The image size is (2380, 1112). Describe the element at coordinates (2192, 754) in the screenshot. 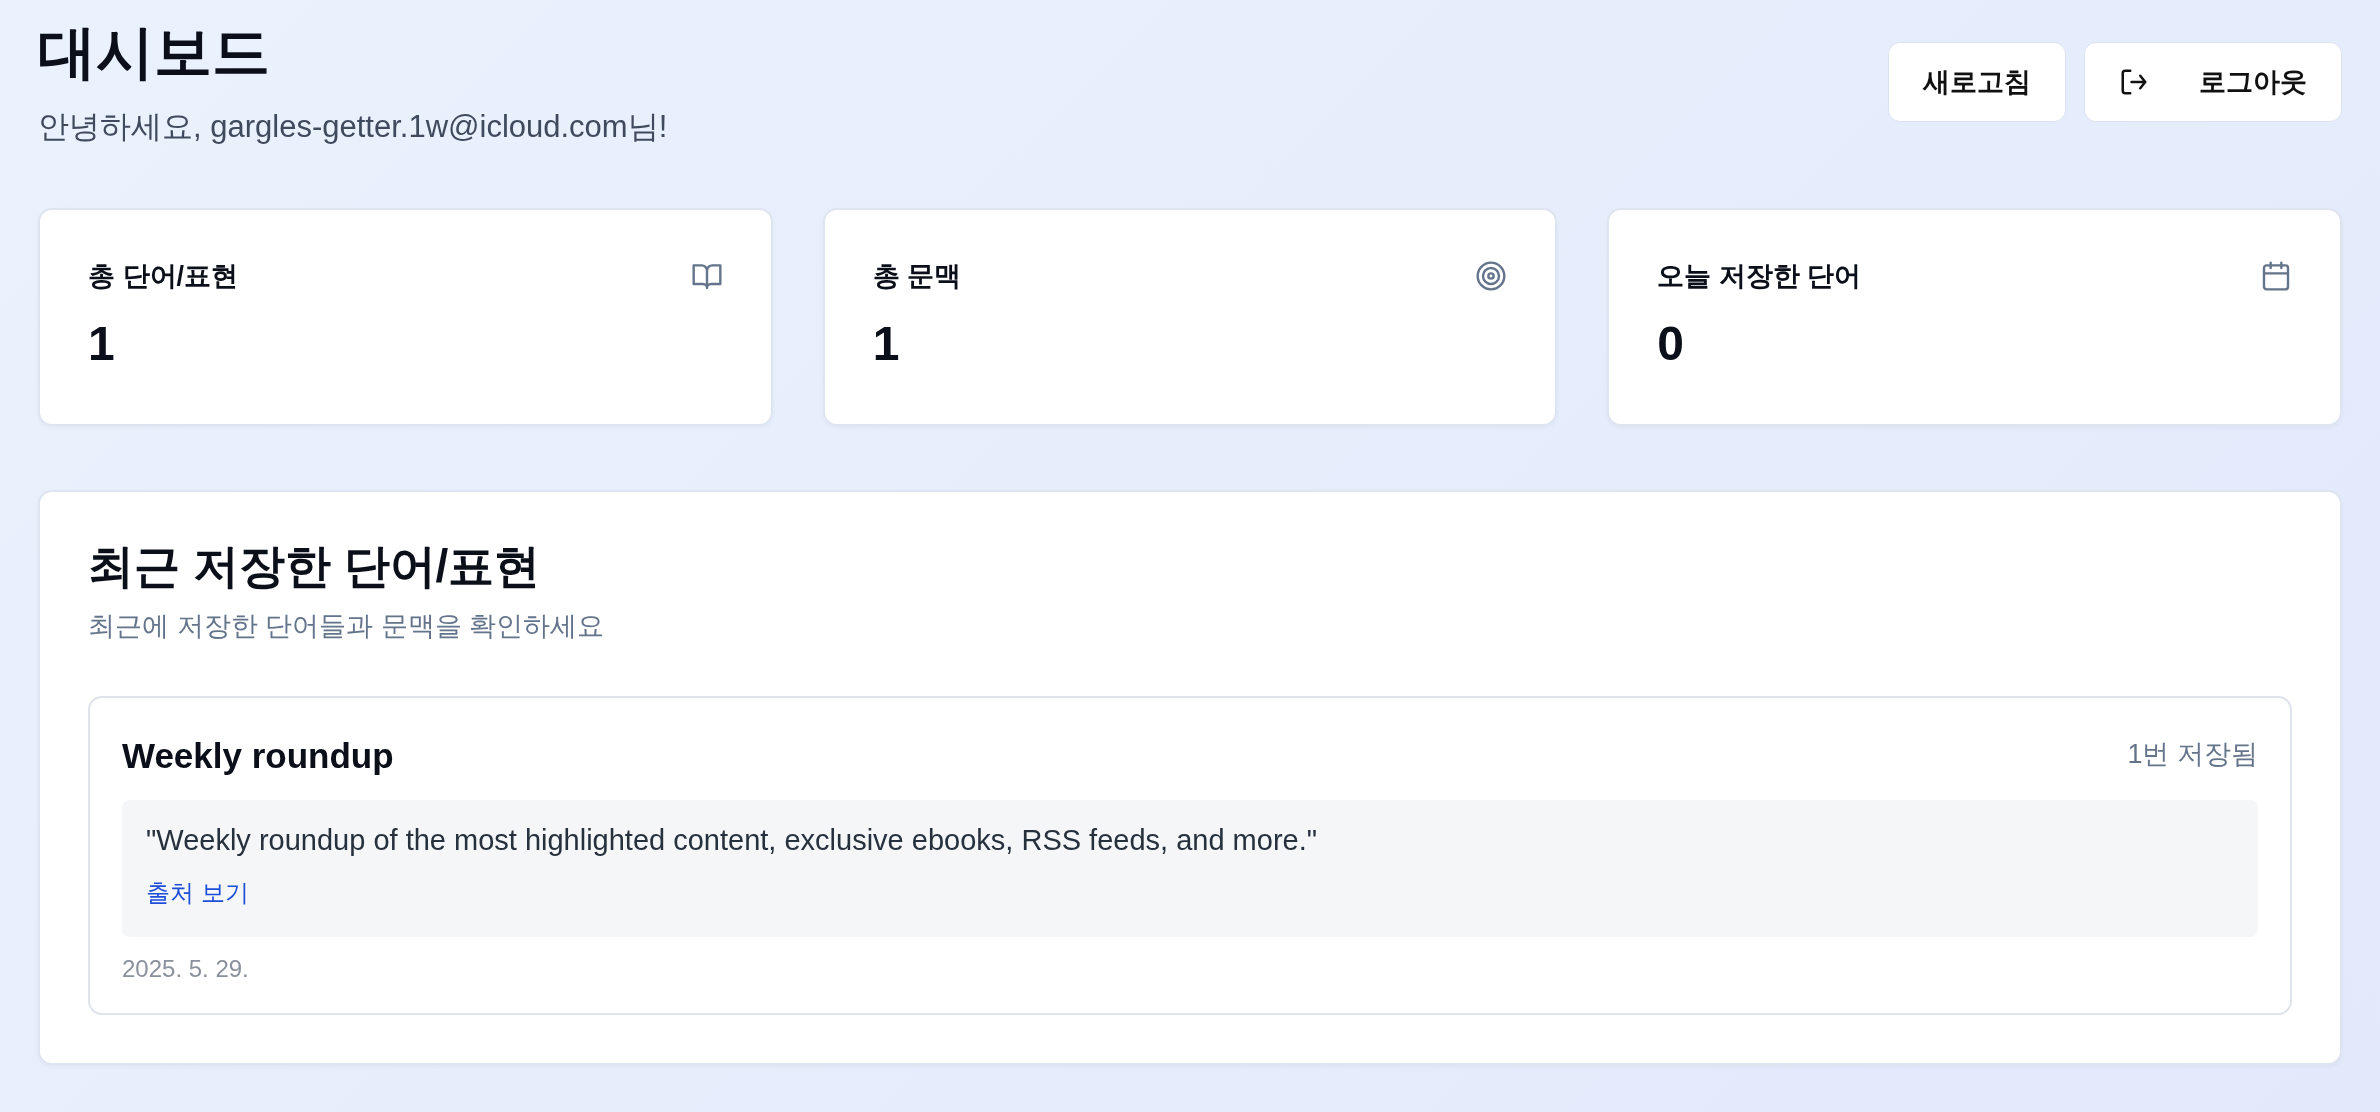

I see `save-count: 1번 저장됨` at that location.